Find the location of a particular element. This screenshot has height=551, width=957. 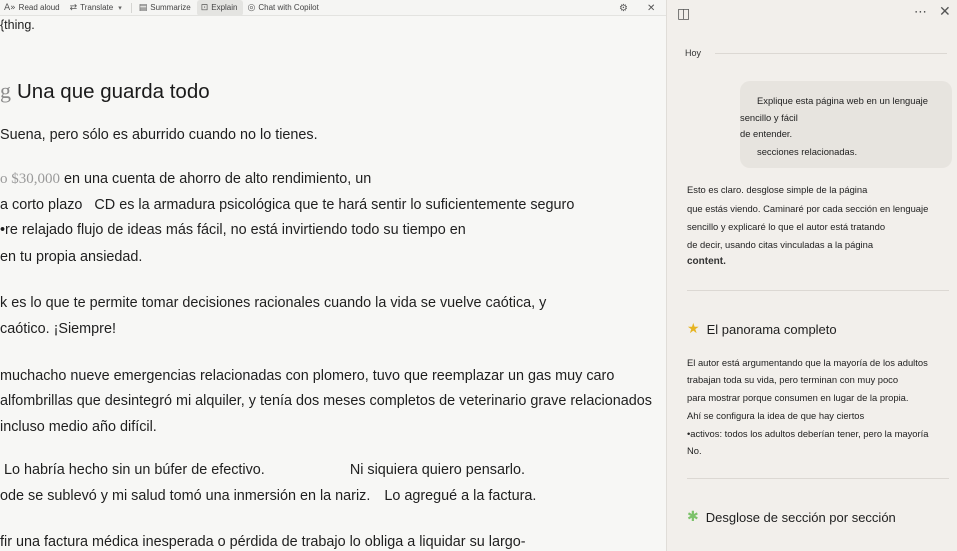

star-icon: ★ is located at coordinates (693, 329).